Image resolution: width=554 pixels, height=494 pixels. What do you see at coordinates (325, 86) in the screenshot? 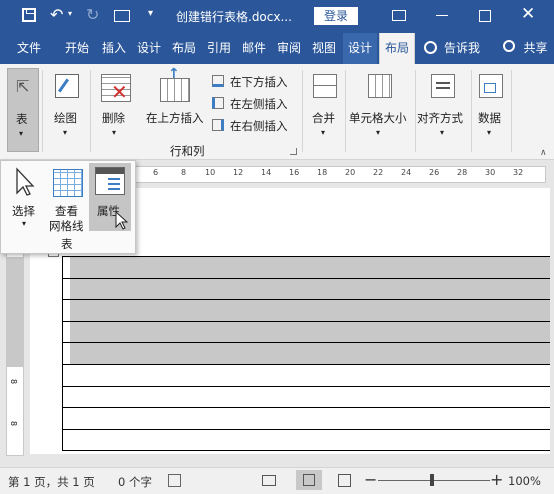
I see `merge-cells-icon` at bounding box center [325, 86].